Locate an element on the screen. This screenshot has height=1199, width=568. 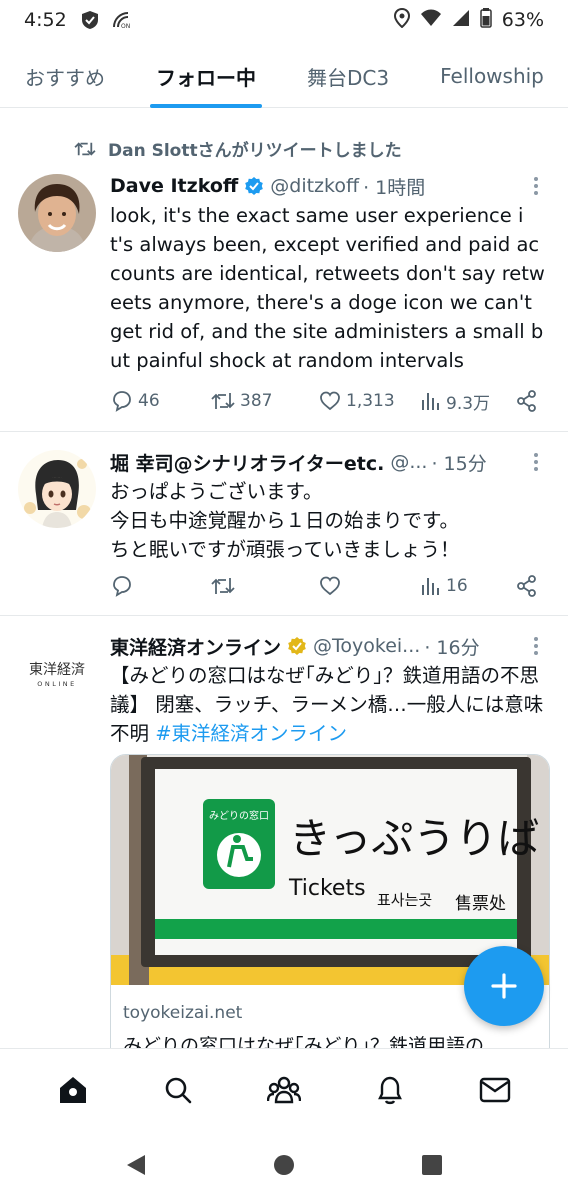
battery-percentage: 63% is located at coordinates (522, 20).